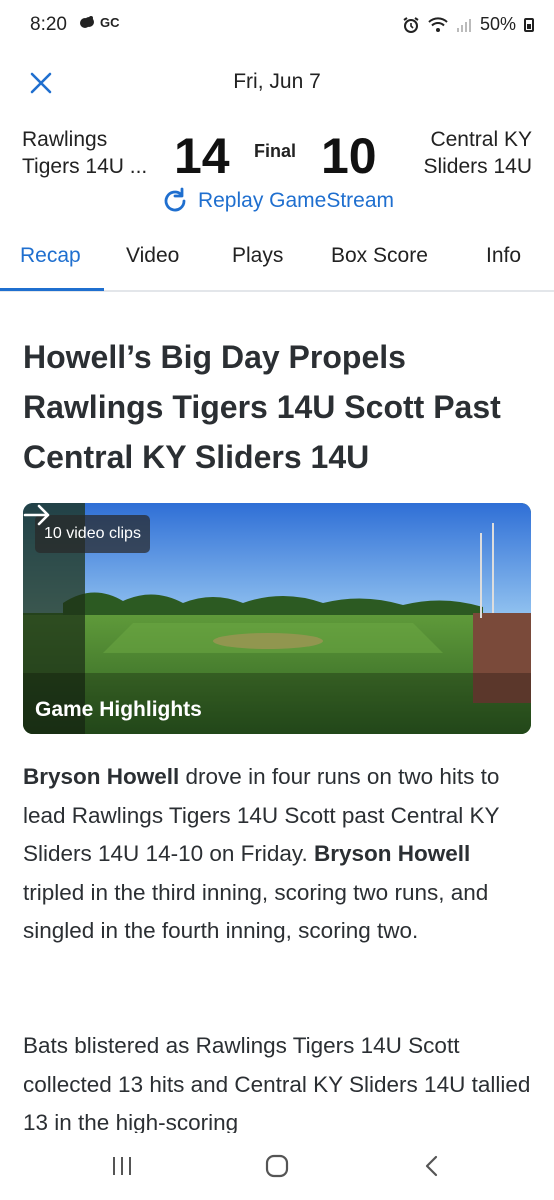  What do you see at coordinates (175, 201) in the screenshot?
I see `replay-icon` at bounding box center [175, 201].